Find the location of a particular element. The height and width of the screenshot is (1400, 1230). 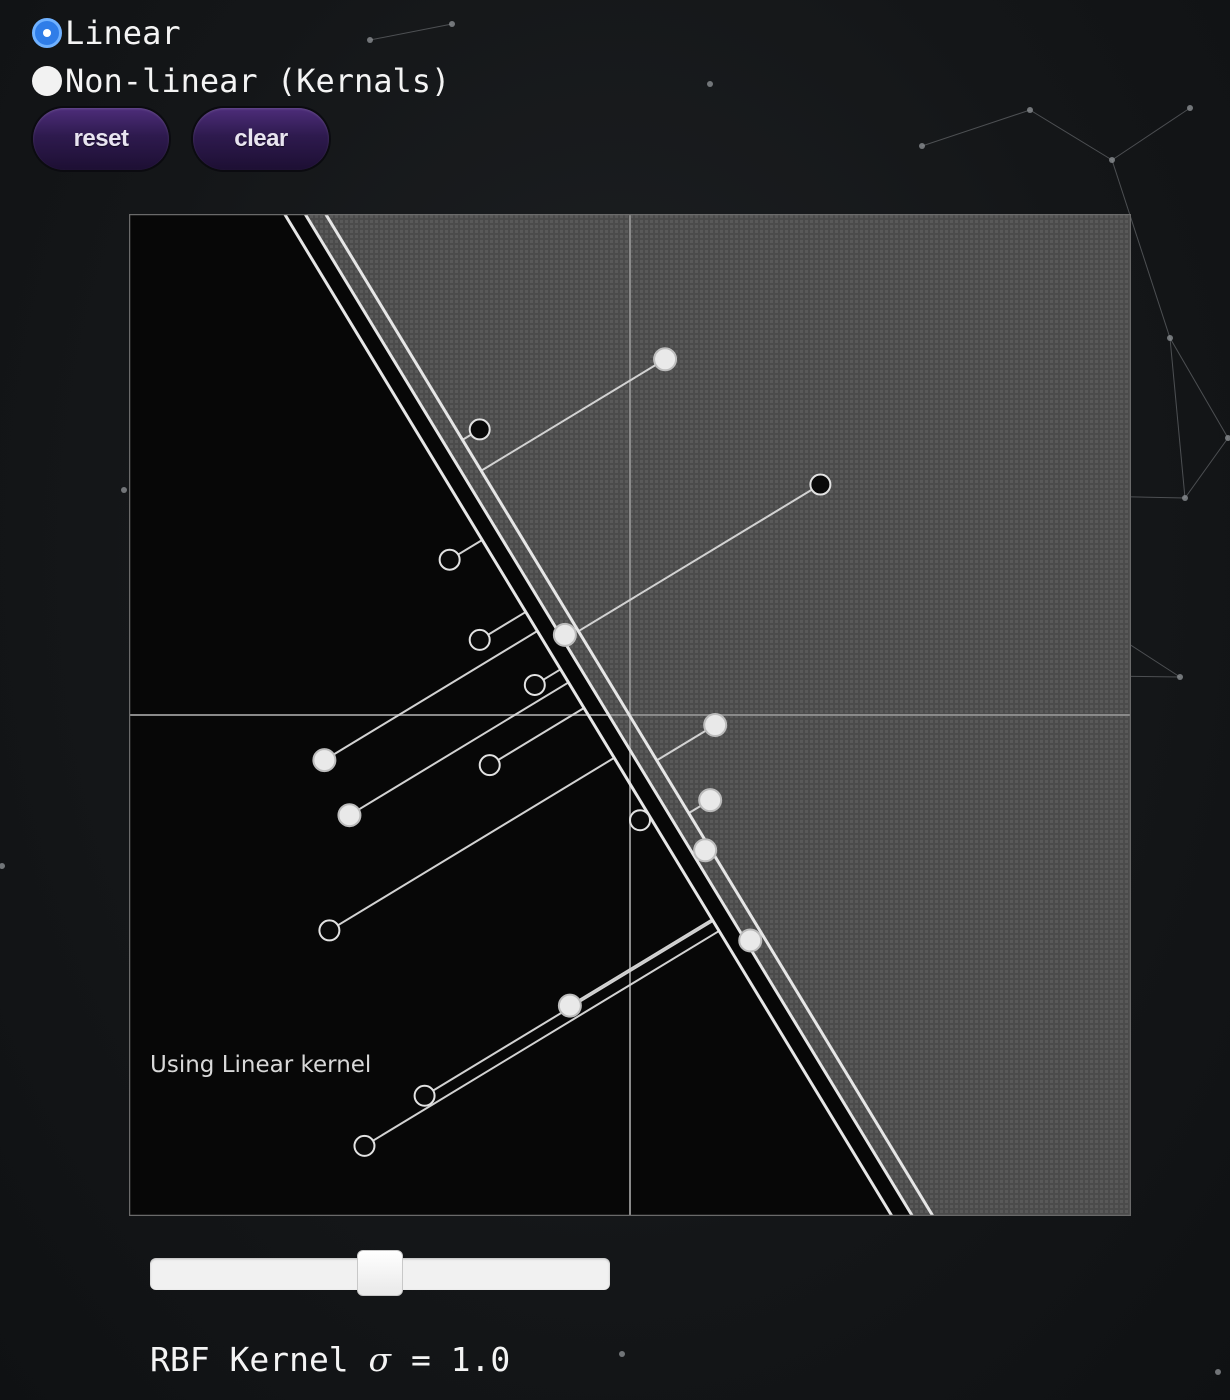

reset-button: reset is located at coordinates (101, 139).